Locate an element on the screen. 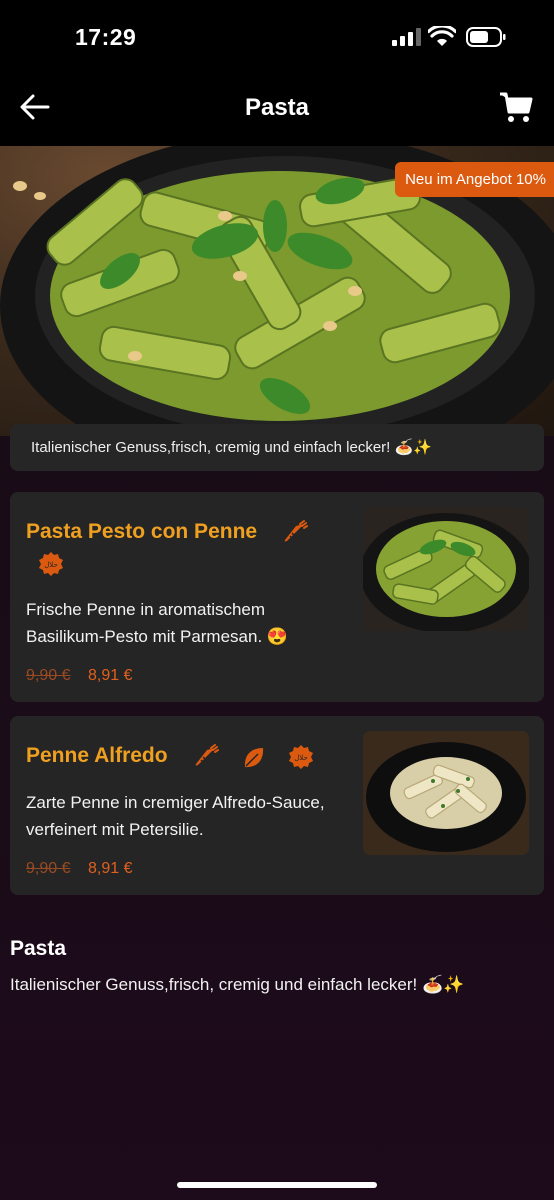  page-title: Pasta is located at coordinates (277, 107).